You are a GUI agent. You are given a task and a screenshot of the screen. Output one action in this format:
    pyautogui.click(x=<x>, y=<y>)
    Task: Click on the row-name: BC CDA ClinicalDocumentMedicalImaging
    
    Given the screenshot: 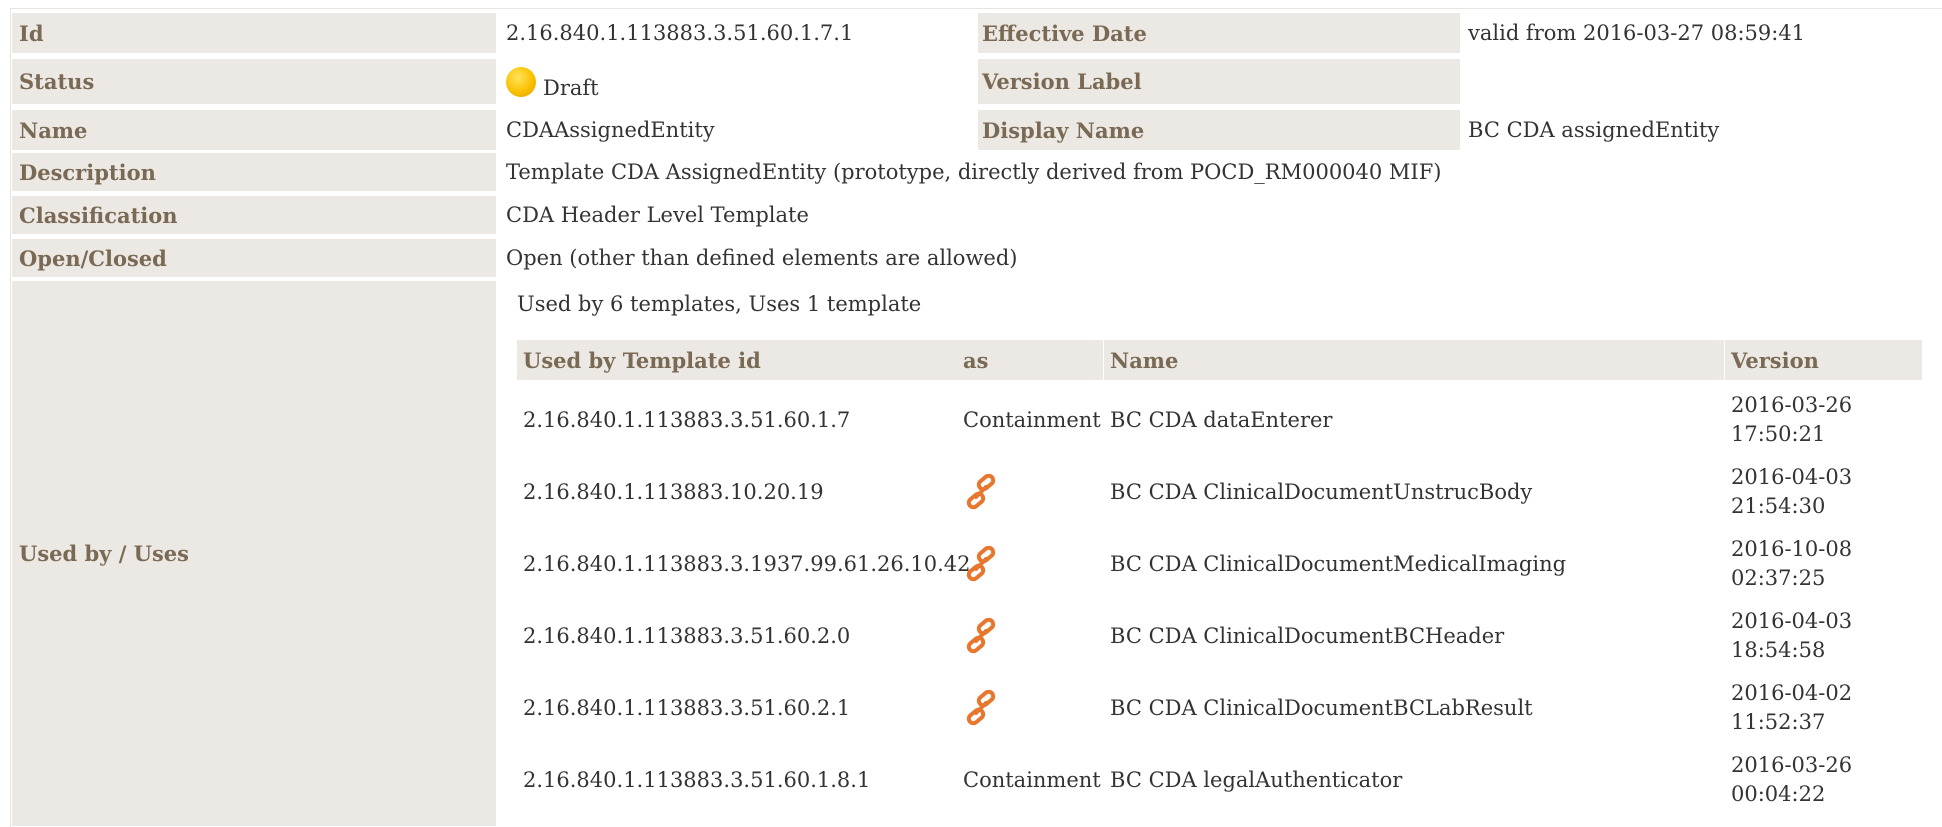 What is the action you would take?
    pyautogui.click(x=1338, y=564)
    